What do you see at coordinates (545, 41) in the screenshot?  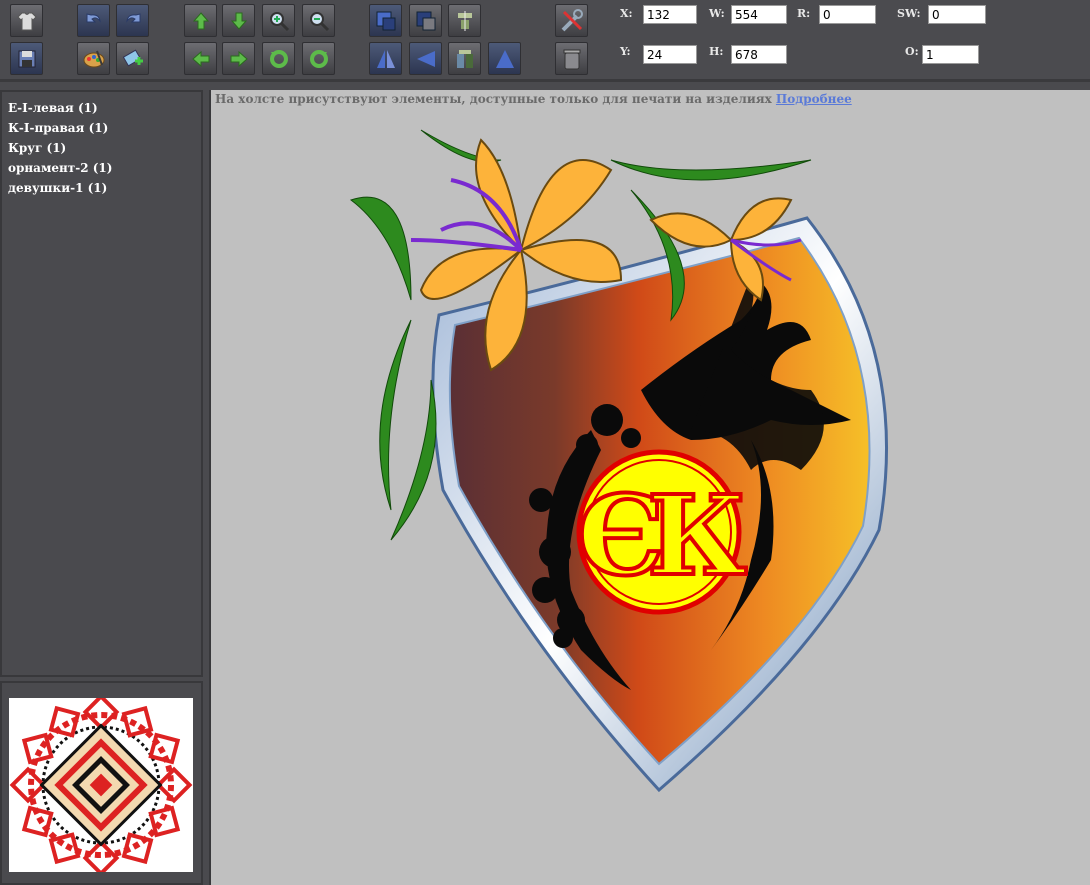 I see `toolbar: X: W: R: SW: Y: H: O:` at bounding box center [545, 41].